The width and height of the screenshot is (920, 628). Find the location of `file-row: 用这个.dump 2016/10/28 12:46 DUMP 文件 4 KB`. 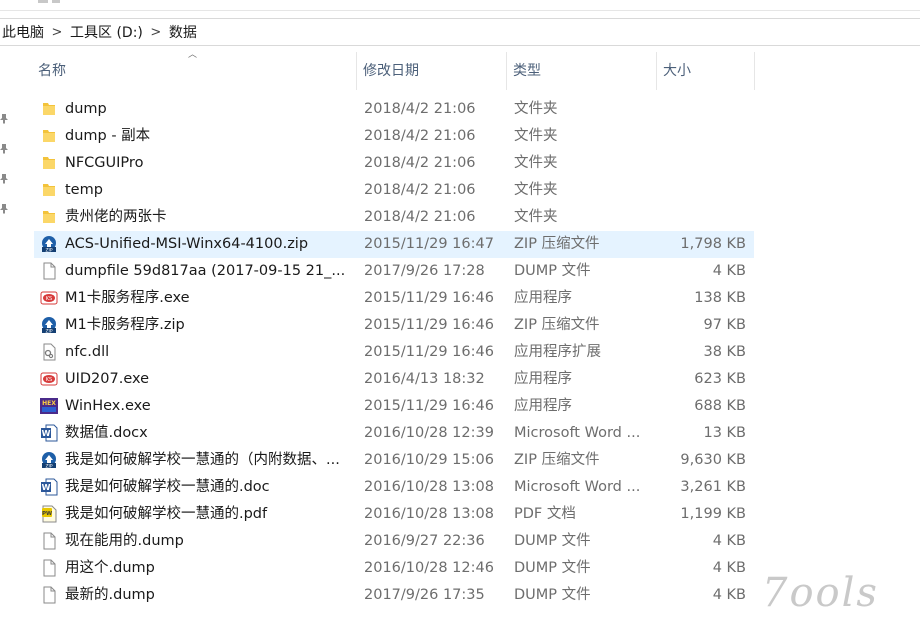

file-row: 用这个.dump 2016/10/28 12:46 DUMP 文件 4 KB is located at coordinates (394, 568).